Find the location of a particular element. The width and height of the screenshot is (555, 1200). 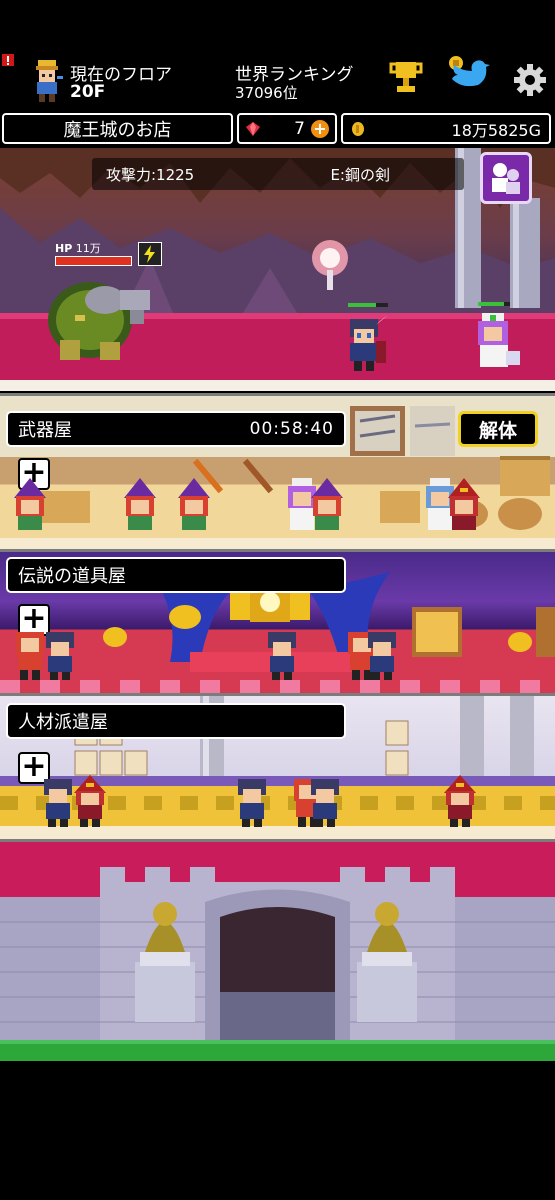

hero-hp-bar is located at coordinates (368, 305).